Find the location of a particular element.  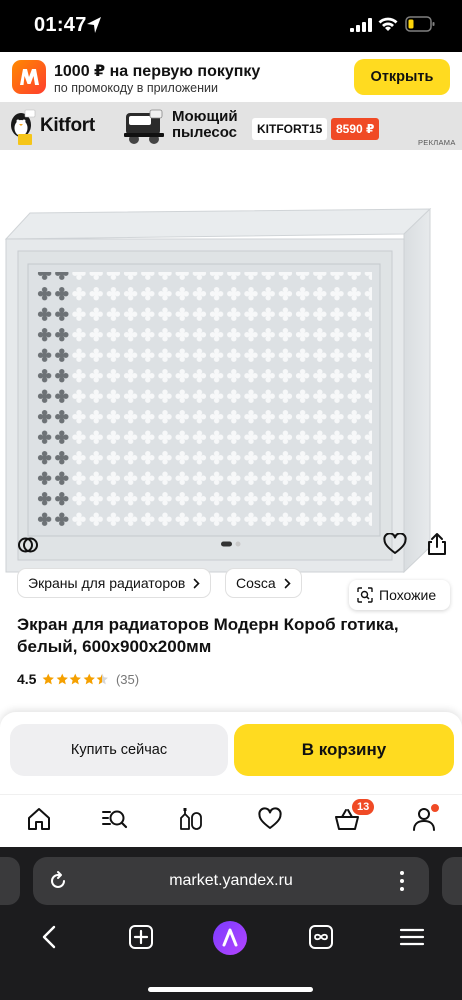

home-indicator is located at coordinates (230, 989).